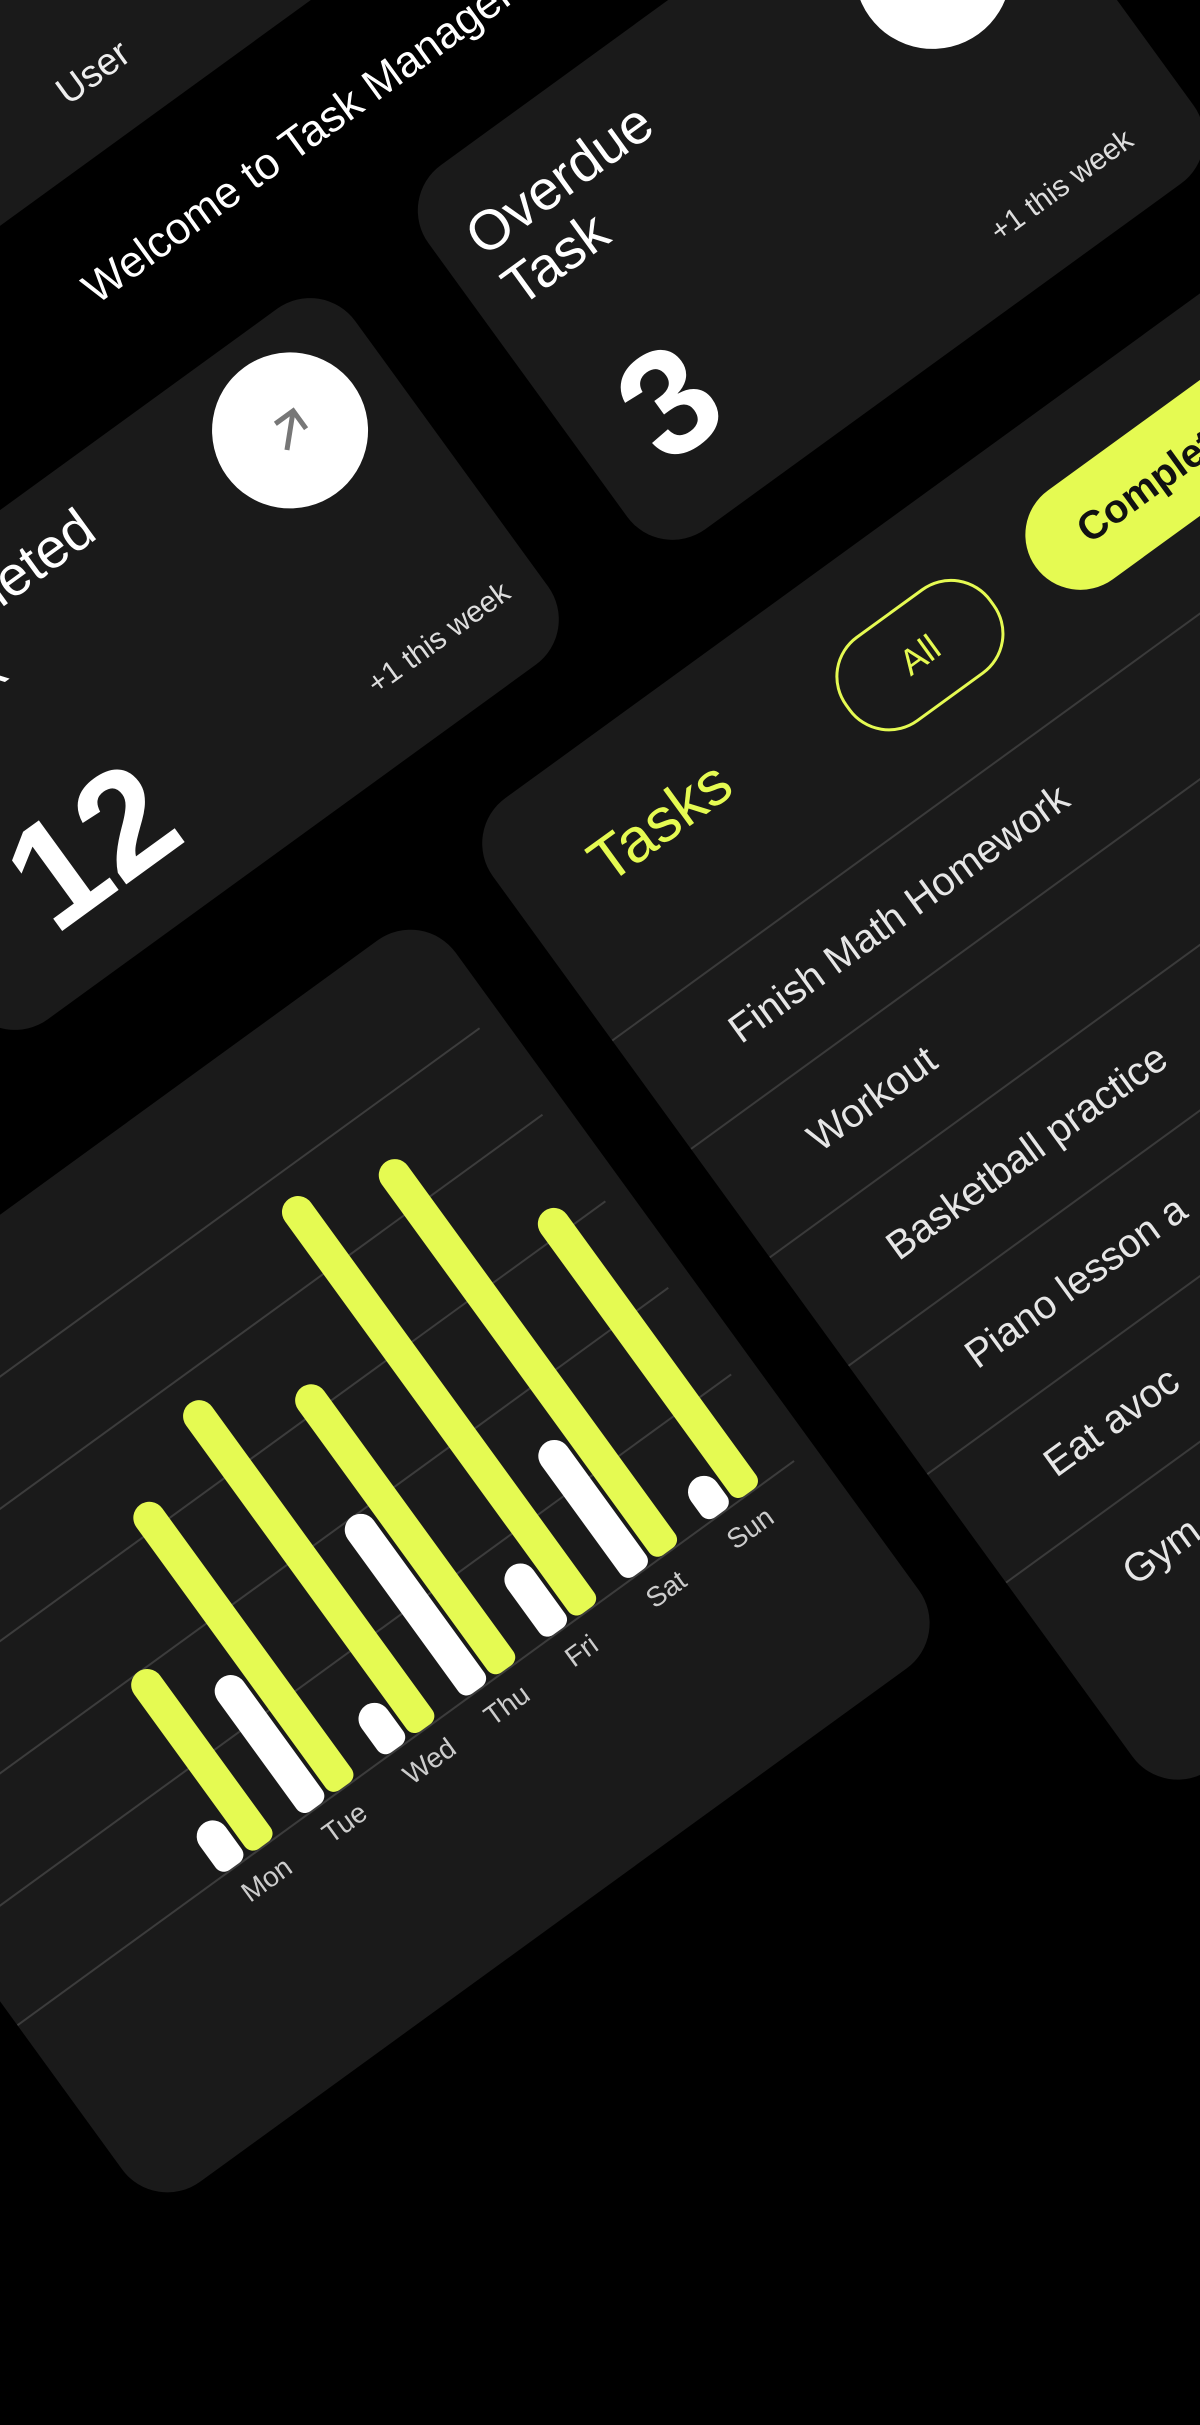 Image resolution: width=1200 pixels, height=2425 pixels. I want to click on open-completed-button, so click(290, 430).